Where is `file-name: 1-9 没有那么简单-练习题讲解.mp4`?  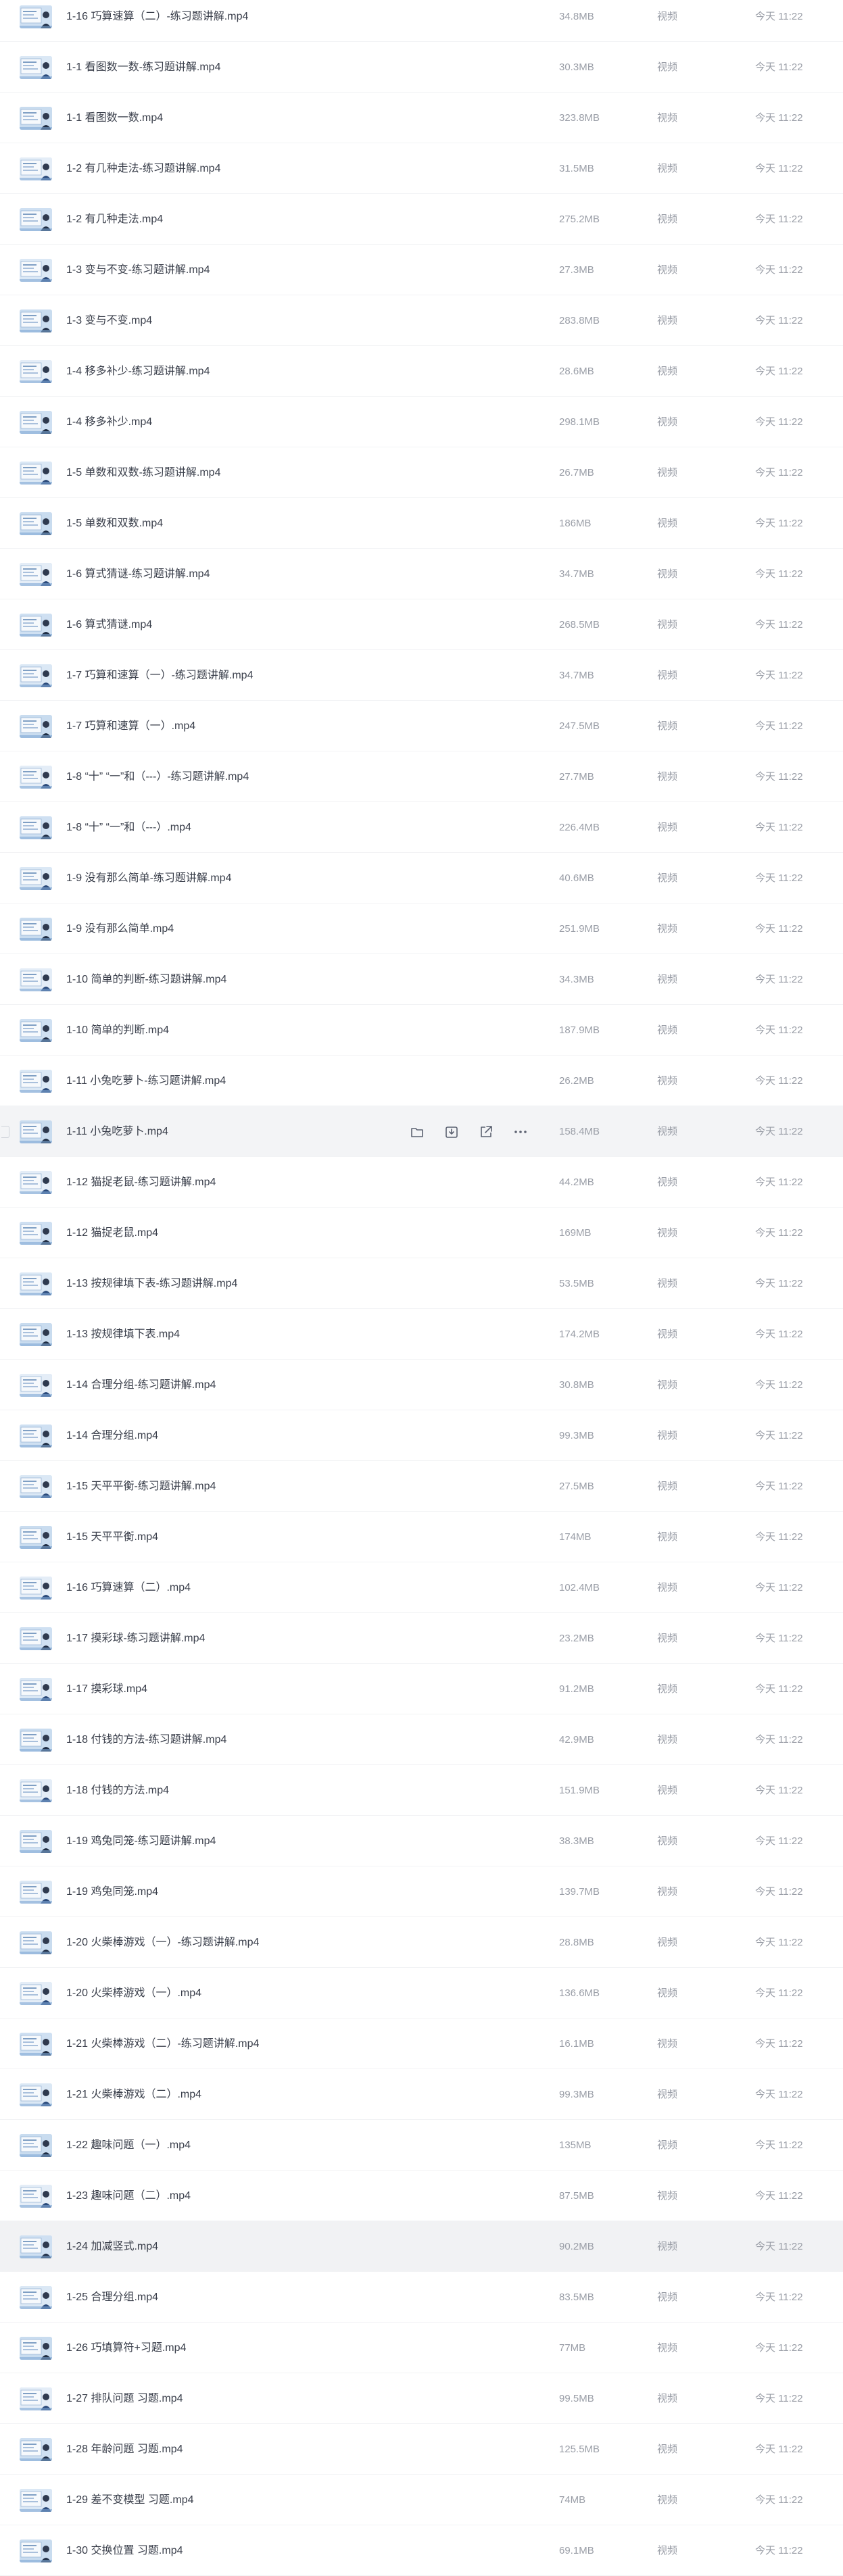 file-name: 1-9 没有那么简单-练习题讲解.mp4 is located at coordinates (148, 879).